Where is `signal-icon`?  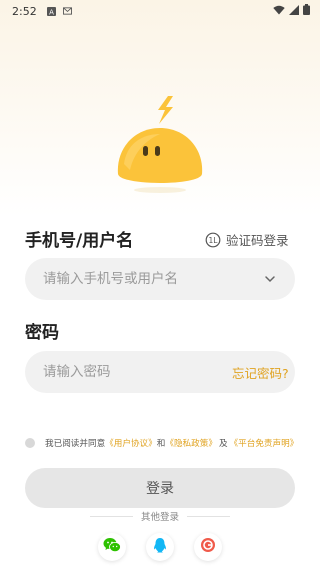 signal-icon is located at coordinates (294, 11).